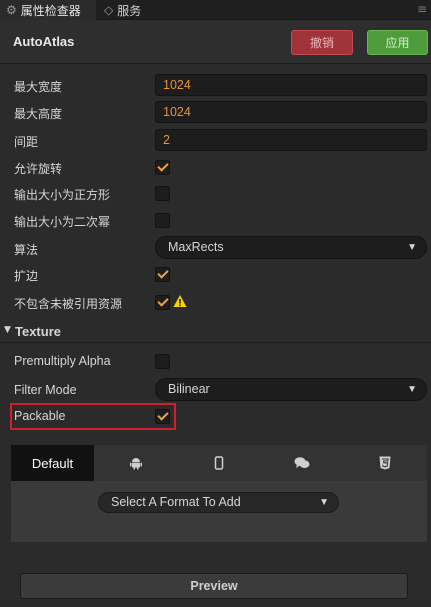 The image size is (431, 607). What do you see at coordinates (215, 303) in the screenshot?
I see `exclude-unused-row: 不包含未被引用资源` at bounding box center [215, 303].